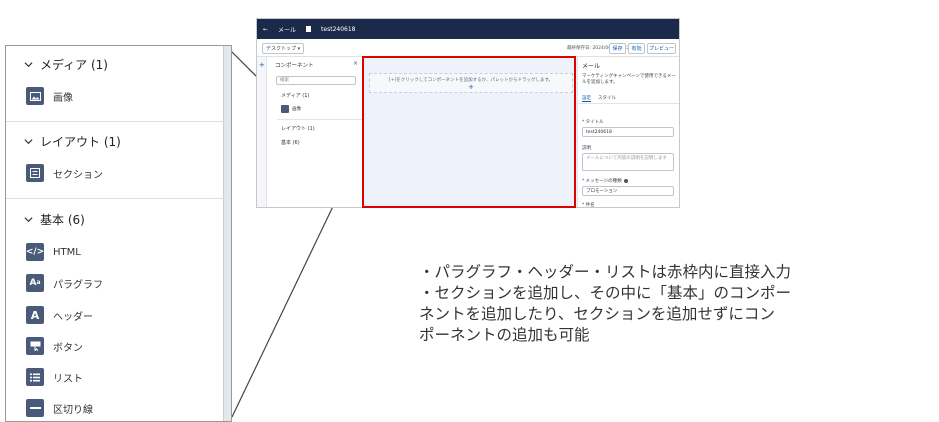  What do you see at coordinates (35, 346) in the screenshot?
I see `button-icon` at bounding box center [35, 346].